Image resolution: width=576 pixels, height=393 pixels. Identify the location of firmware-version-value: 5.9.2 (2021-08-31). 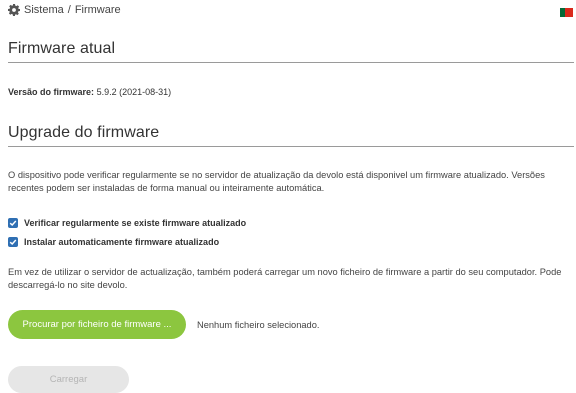
(134, 92).